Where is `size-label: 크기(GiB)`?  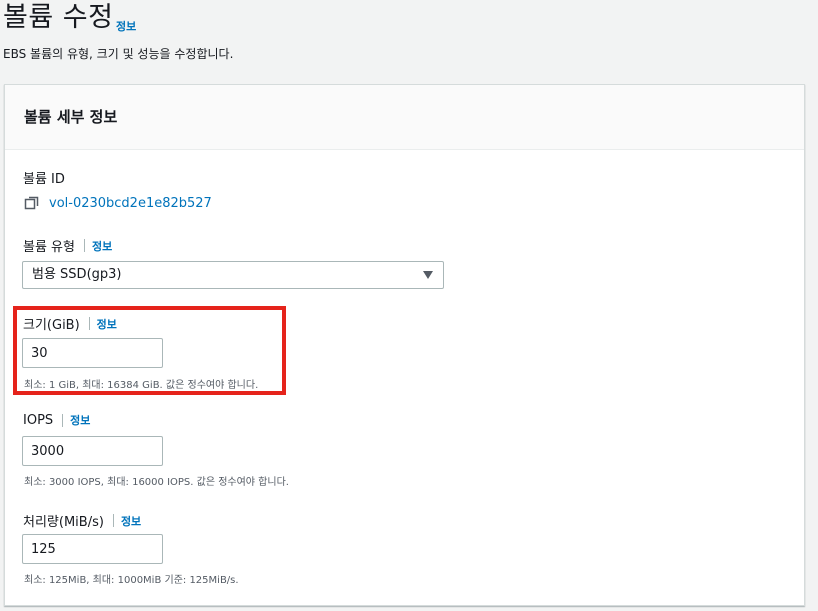
size-label: 크기(GiB) is located at coordinates (51, 325).